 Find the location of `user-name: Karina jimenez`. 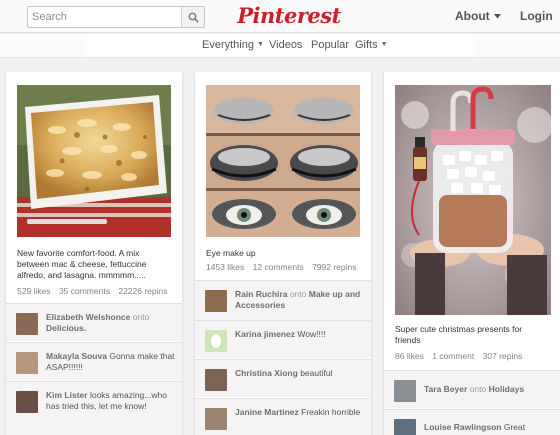

user-name: Karina jimenez is located at coordinates (265, 334).